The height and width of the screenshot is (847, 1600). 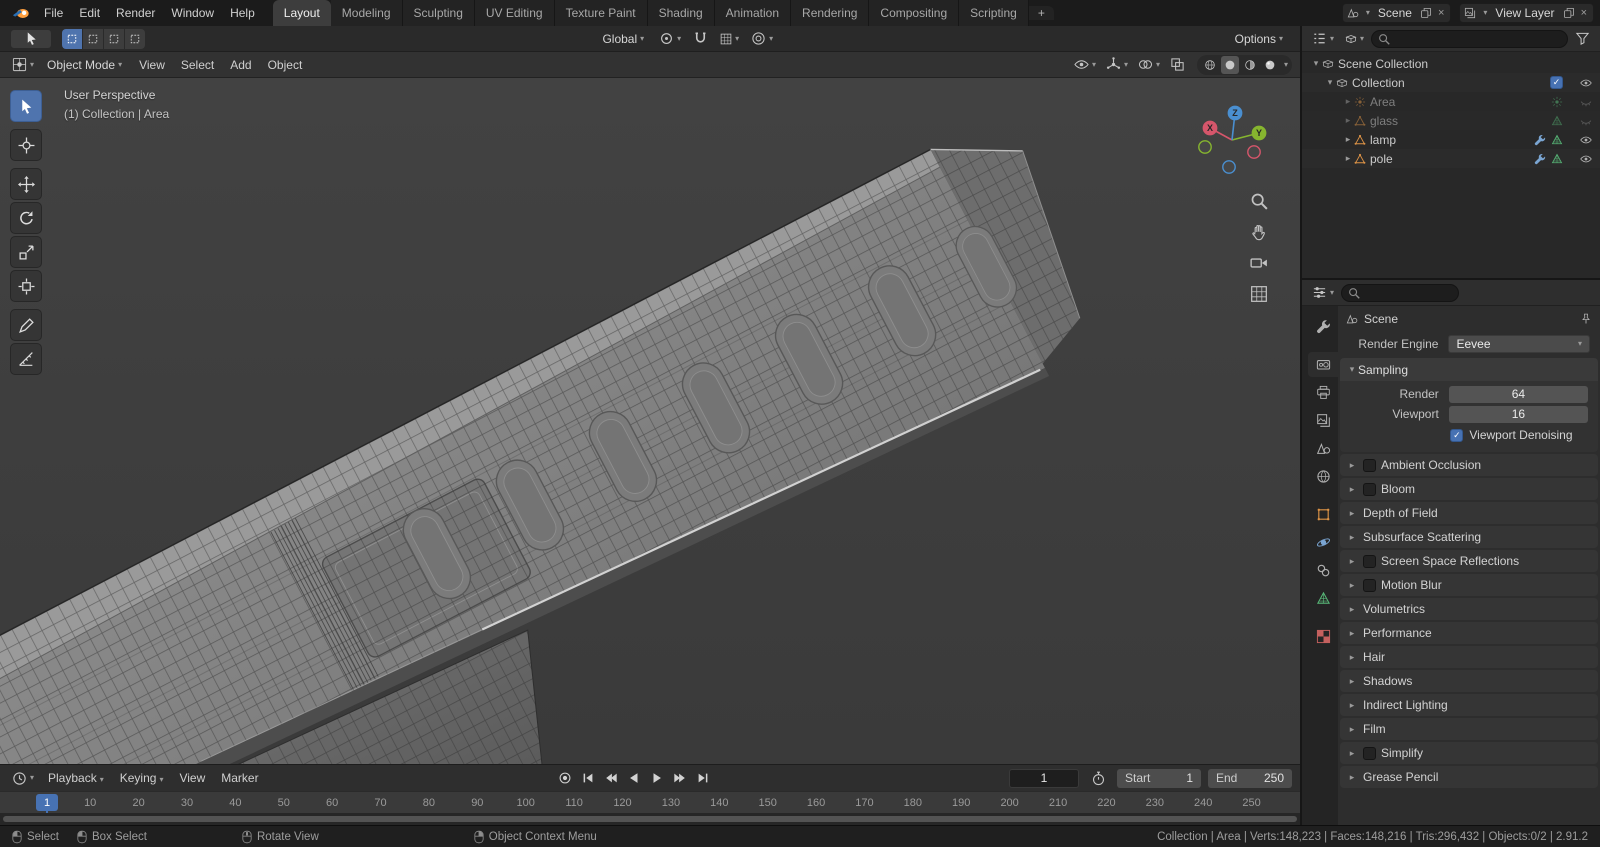 What do you see at coordinates (1451, 101) in the screenshot?
I see `outliner-row-area: ▸ Area` at bounding box center [1451, 101].